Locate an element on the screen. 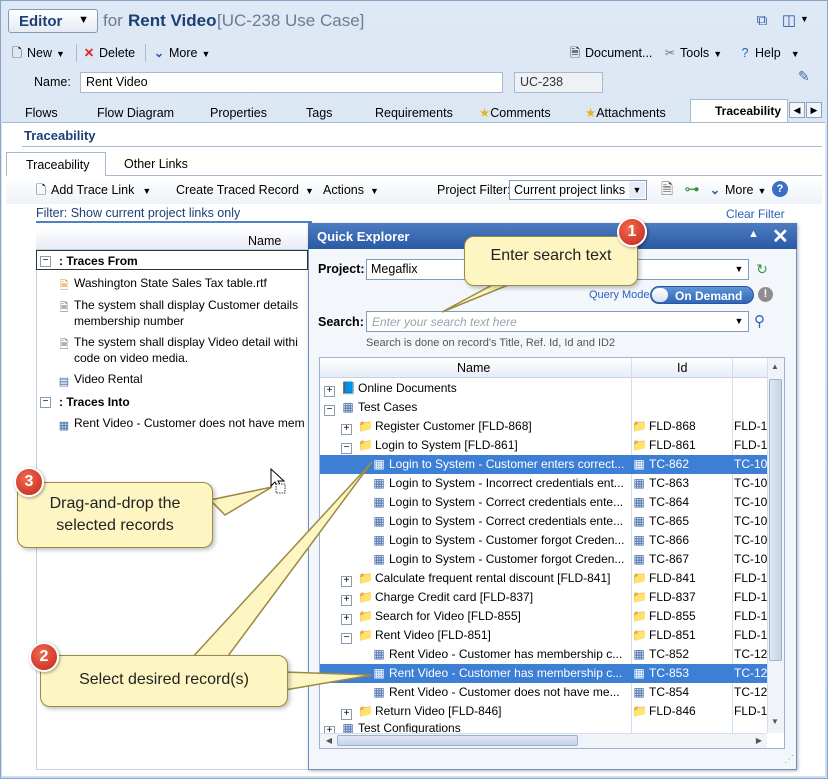 The image size is (828, 779). drag-copy-icon is located at coordinates (280, 488).